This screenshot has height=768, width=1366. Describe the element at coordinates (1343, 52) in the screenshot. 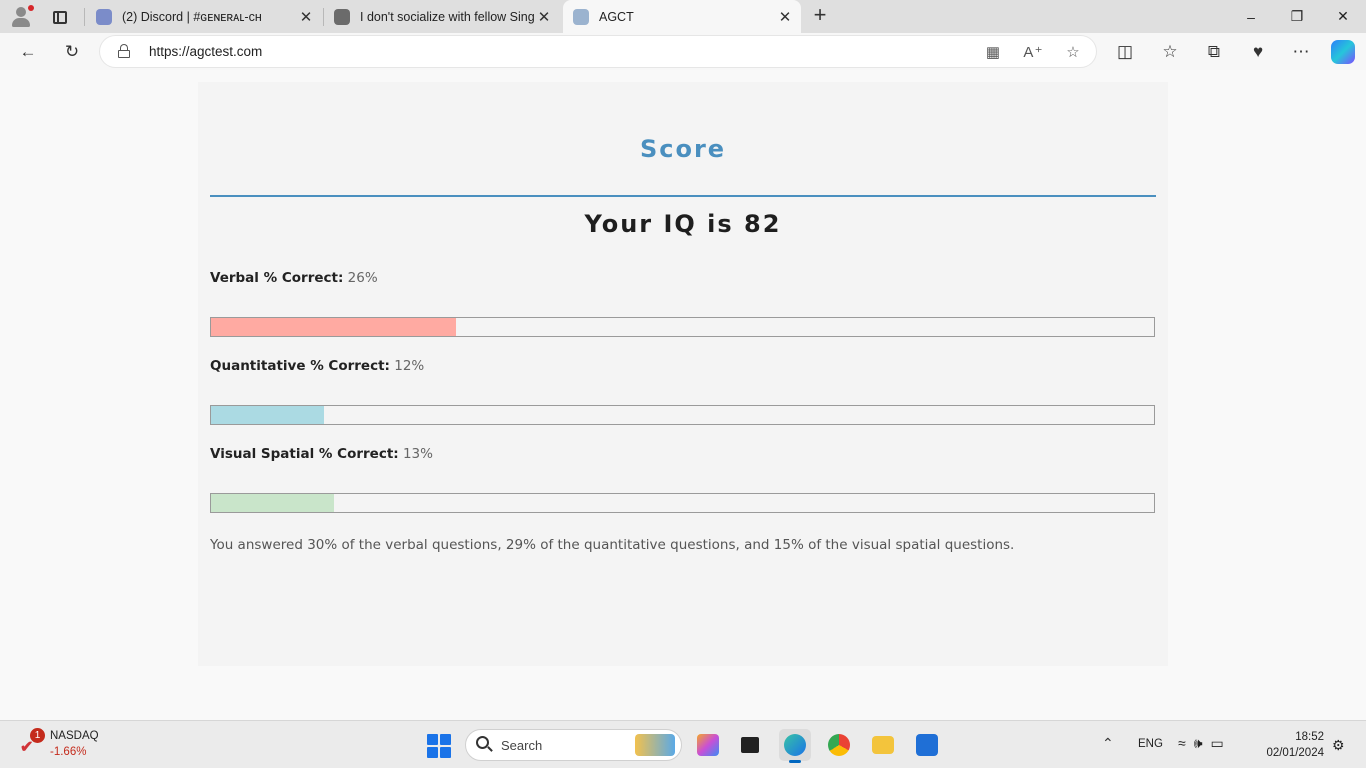

I see `copilot-icon` at that location.